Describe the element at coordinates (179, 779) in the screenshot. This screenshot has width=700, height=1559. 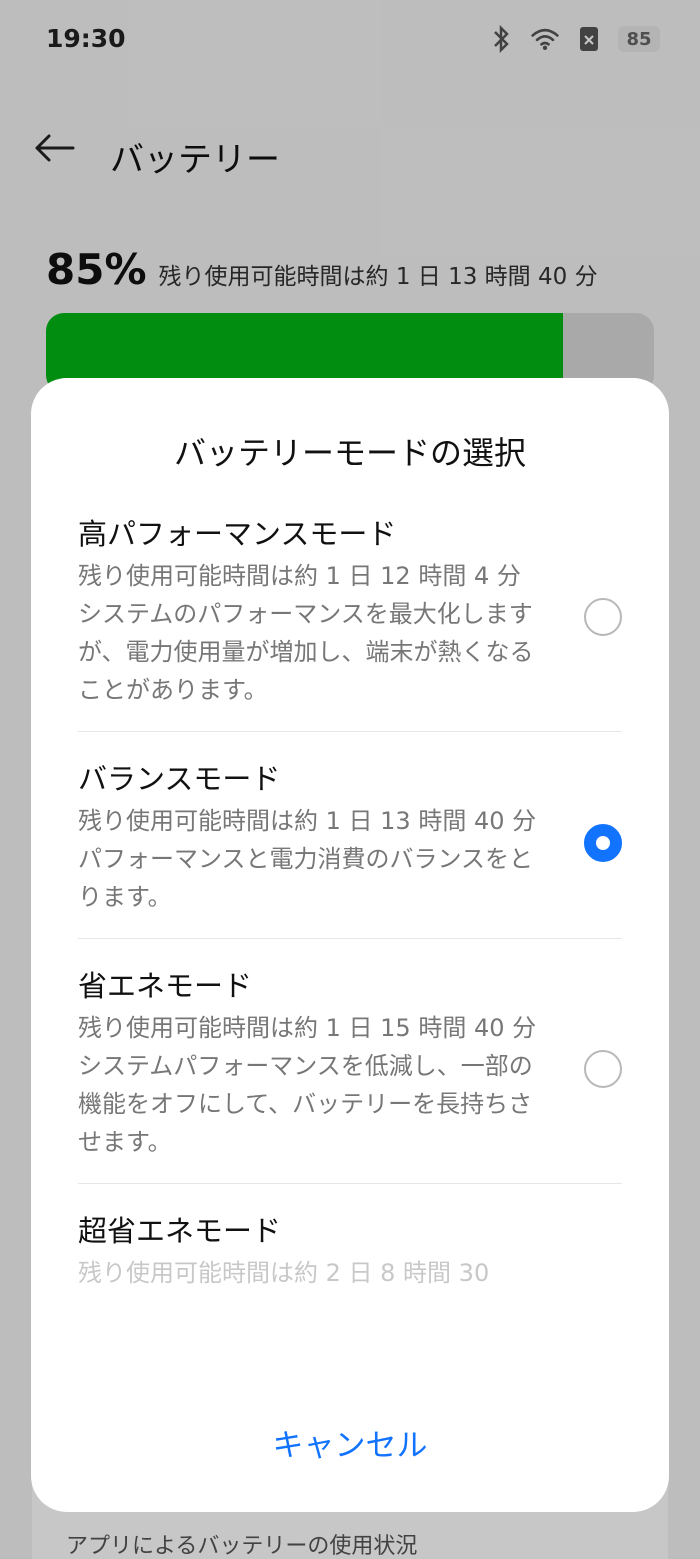
I see `mode-name: バランスモード` at that location.